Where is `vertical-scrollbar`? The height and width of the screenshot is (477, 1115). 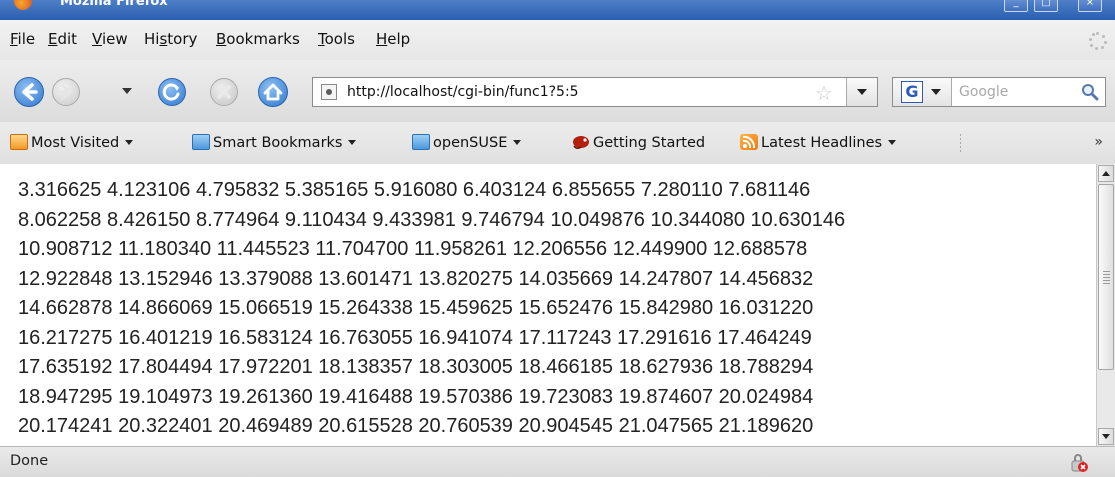
vertical-scrollbar is located at coordinates (1105, 305).